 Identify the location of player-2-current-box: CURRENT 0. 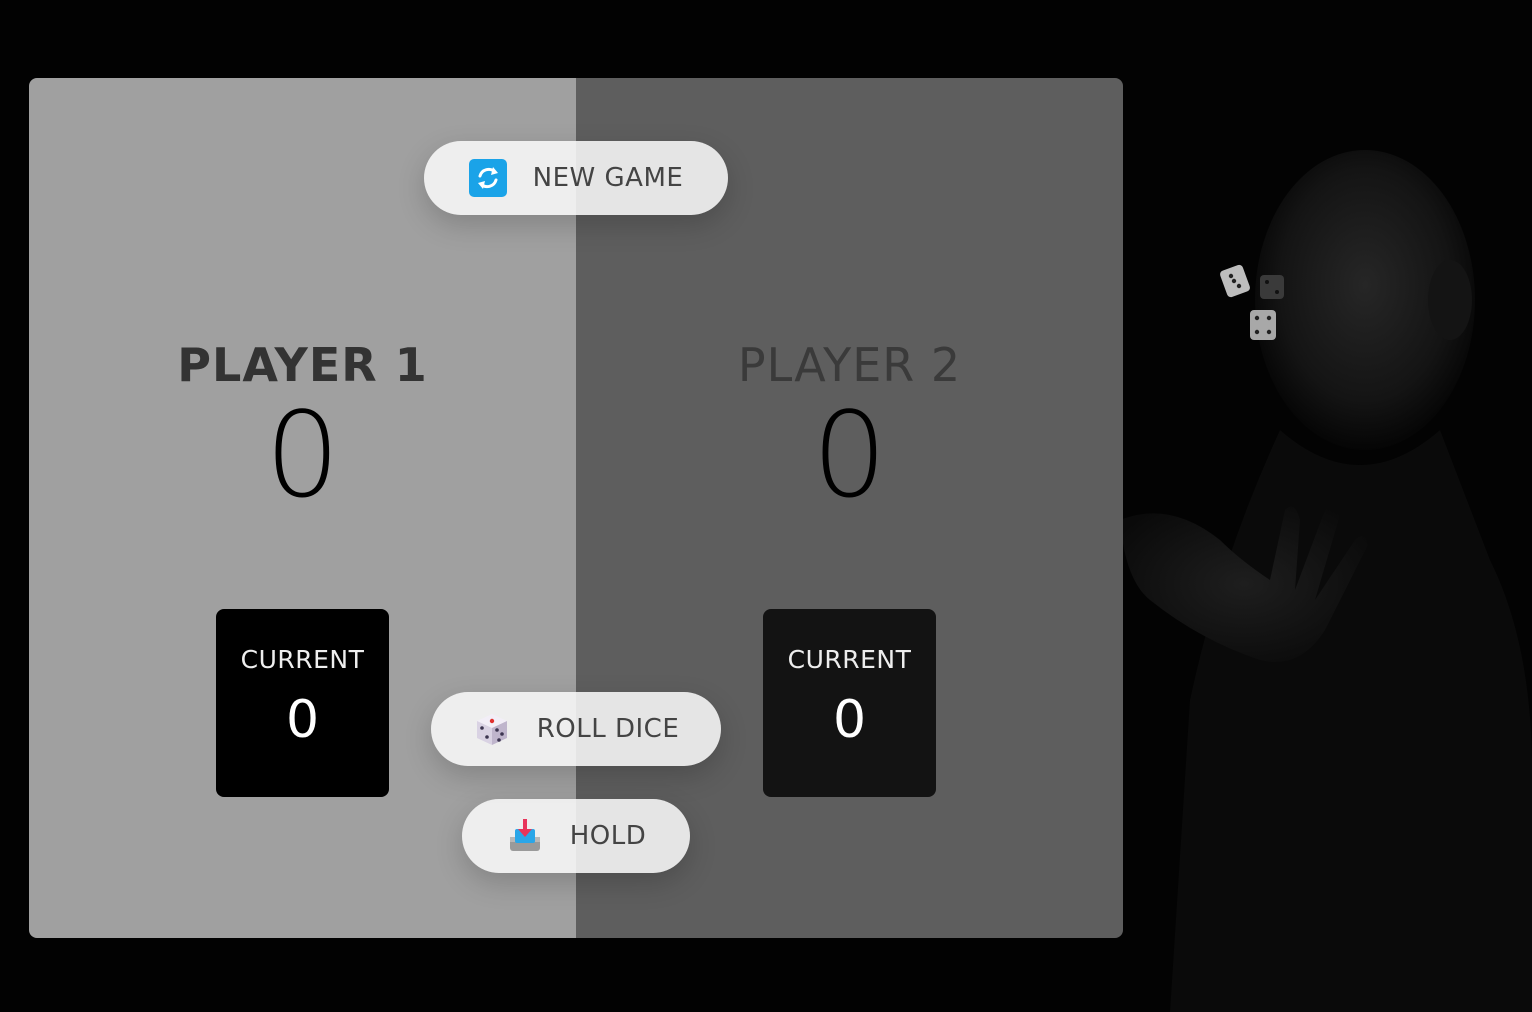
(849, 703).